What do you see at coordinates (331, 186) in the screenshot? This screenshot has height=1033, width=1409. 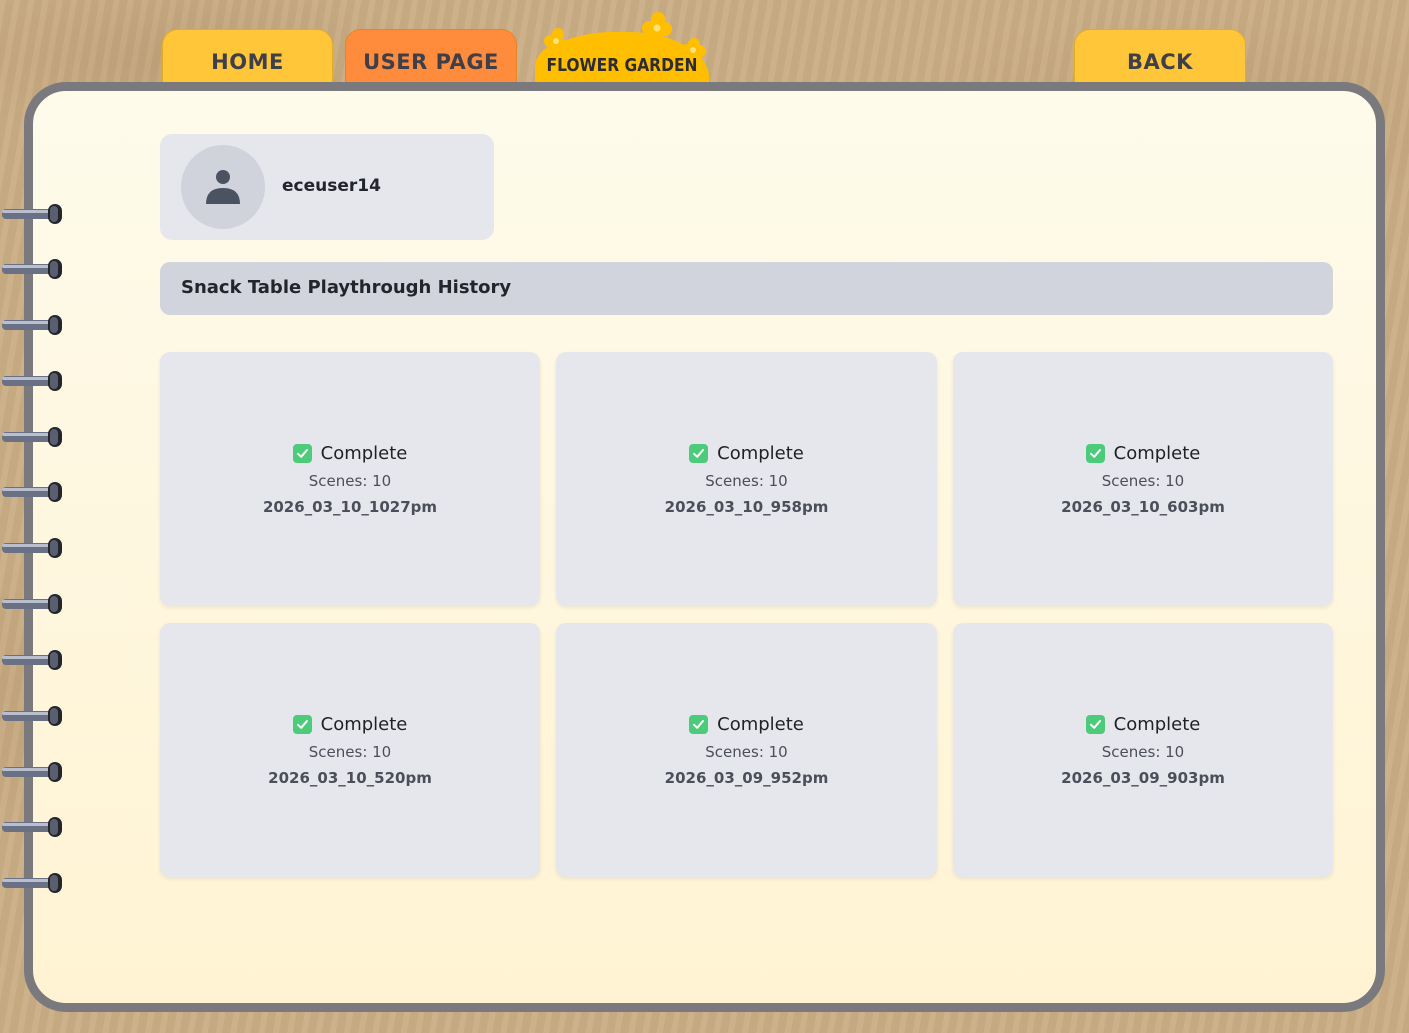 I see `username: eceuser14` at bounding box center [331, 186].